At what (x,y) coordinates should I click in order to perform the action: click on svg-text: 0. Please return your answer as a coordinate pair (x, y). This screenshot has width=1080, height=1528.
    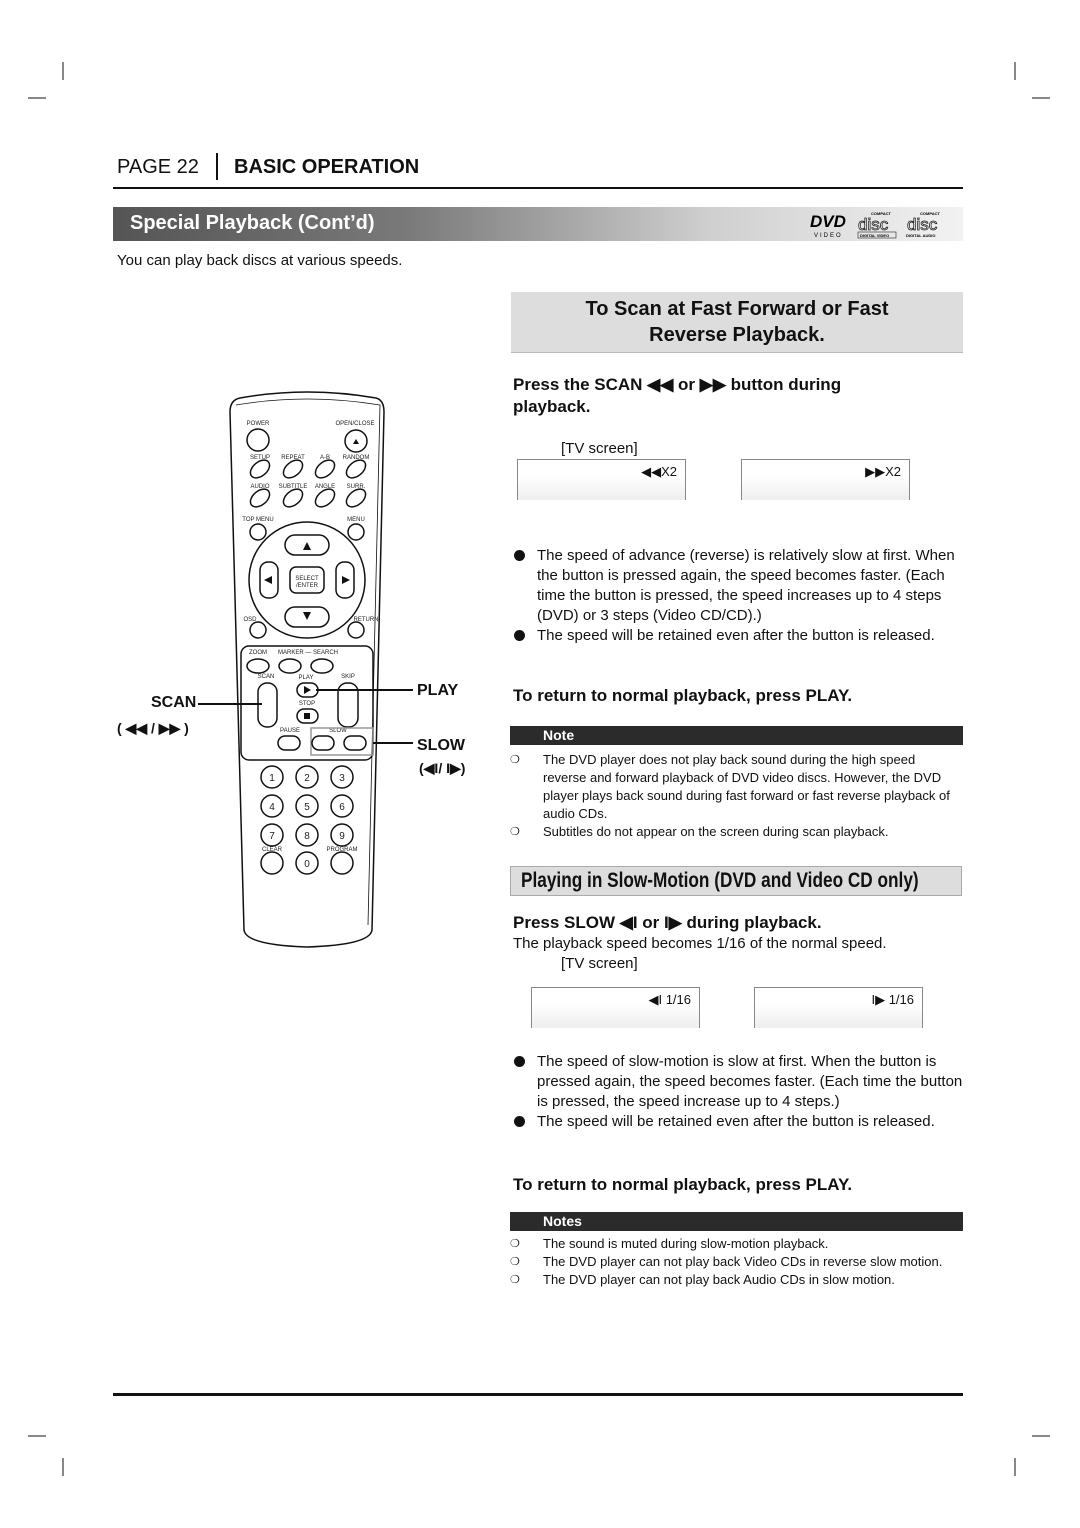
    Looking at the image, I should click on (307, 864).